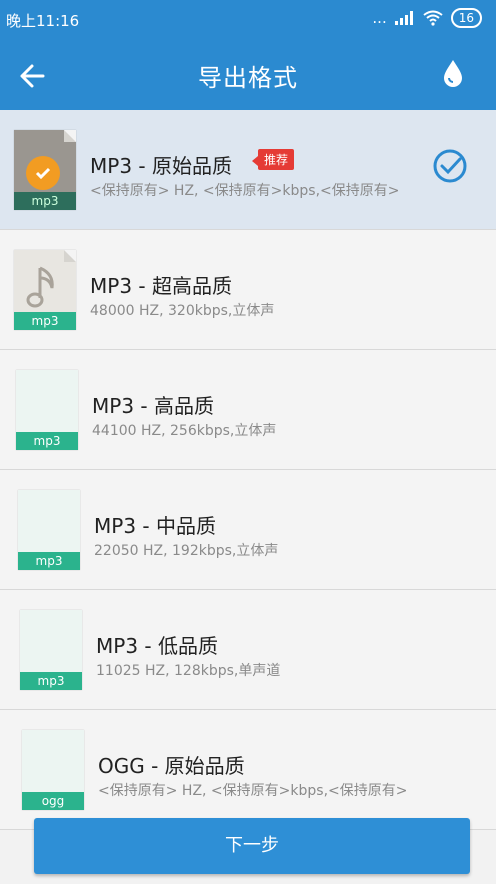  I want to click on format-row-mp3-low: mp3 MP3 - 低品质 11025 HZ, 128kbps,单声道, so click(248, 650).